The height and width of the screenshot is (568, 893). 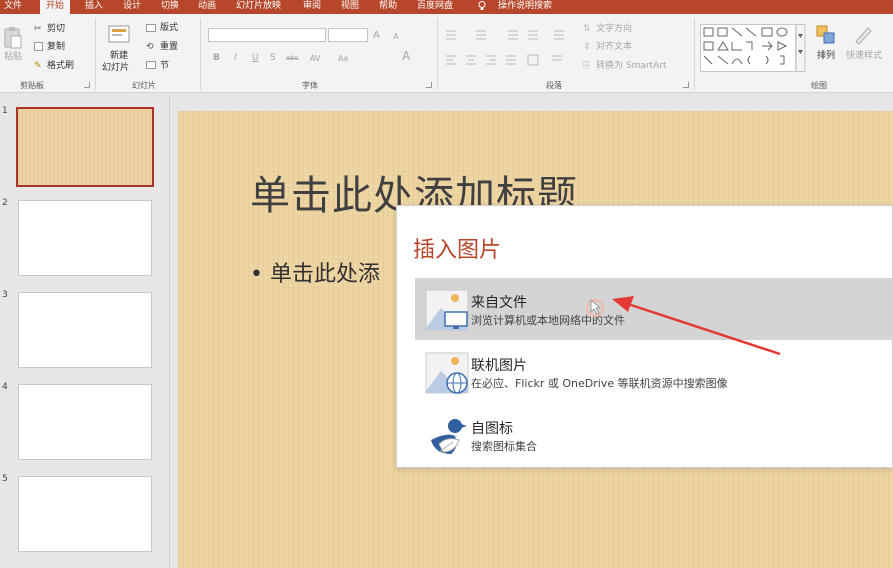 What do you see at coordinates (509, 35) in the screenshot?
I see `list-indent-icons` at bounding box center [509, 35].